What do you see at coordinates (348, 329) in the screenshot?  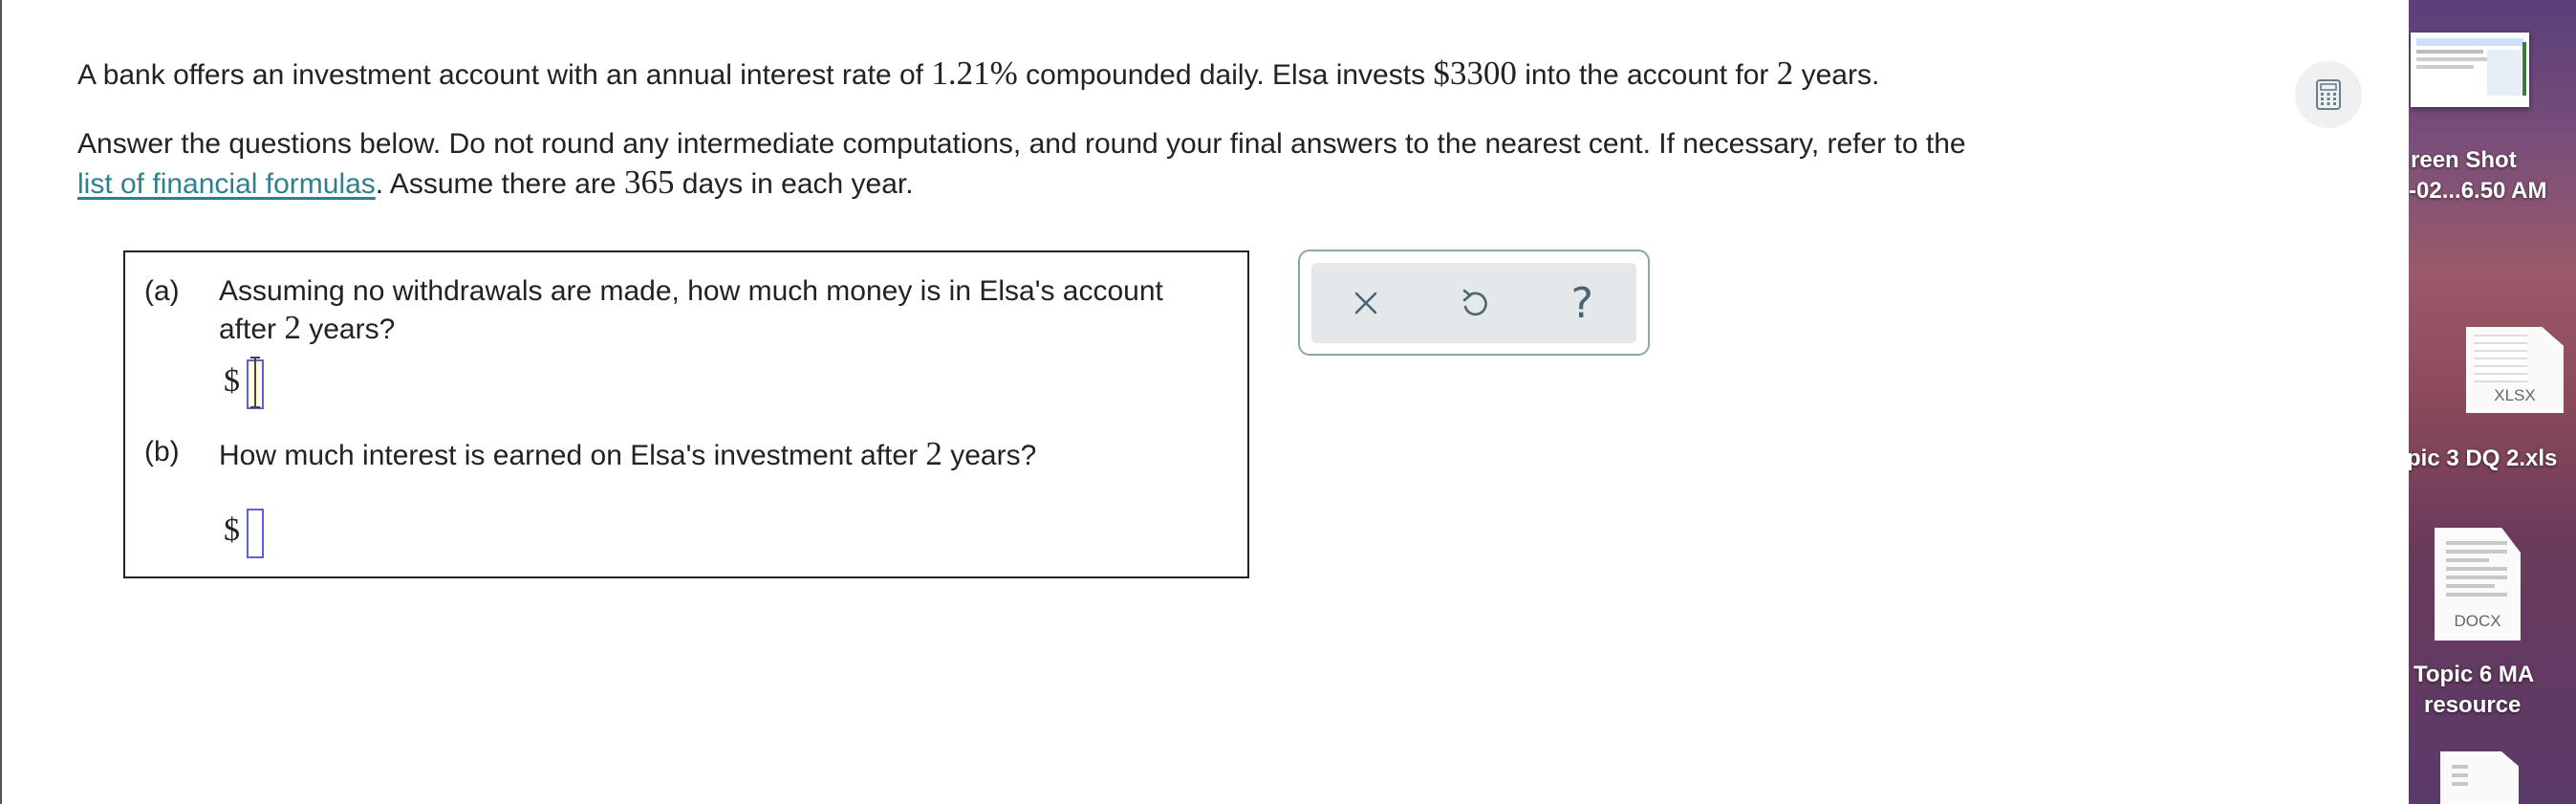 I see `part-a-text: years?` at bounding box center [348, 329].